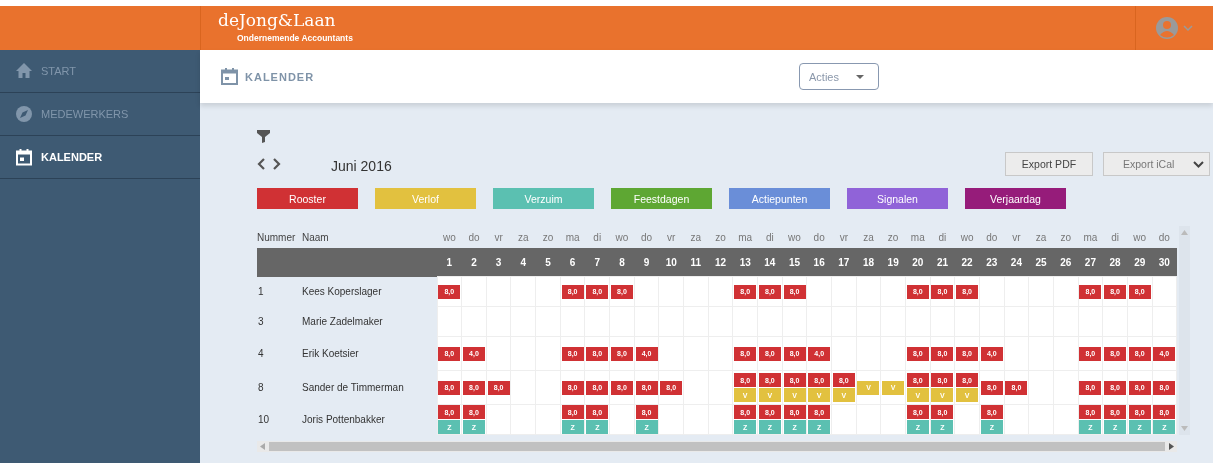 The width and height of the screenshot is (1213, 463). Describe the element at coordinates (24, 114) in the screenshot. I see `compass-icon` at that location.